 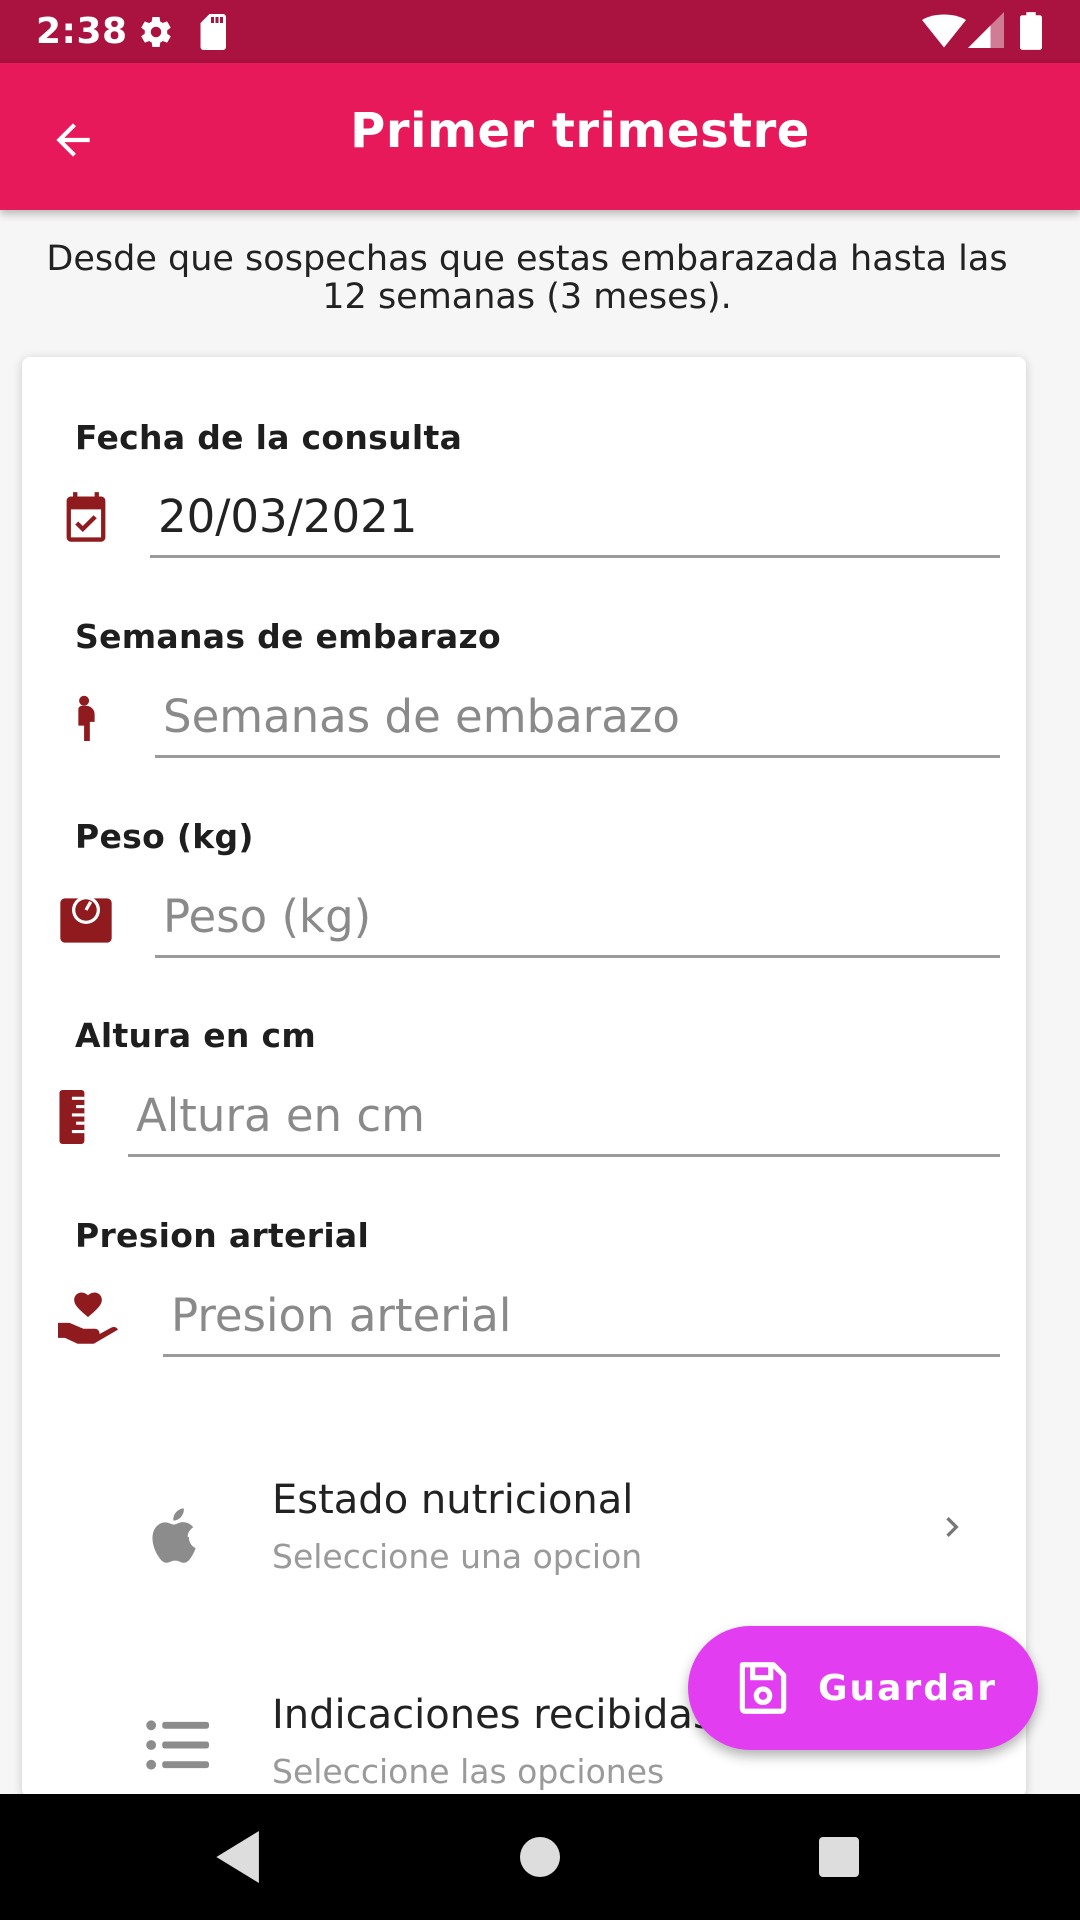 I want to click on nav-home-button, so click(x=540, y=1857).